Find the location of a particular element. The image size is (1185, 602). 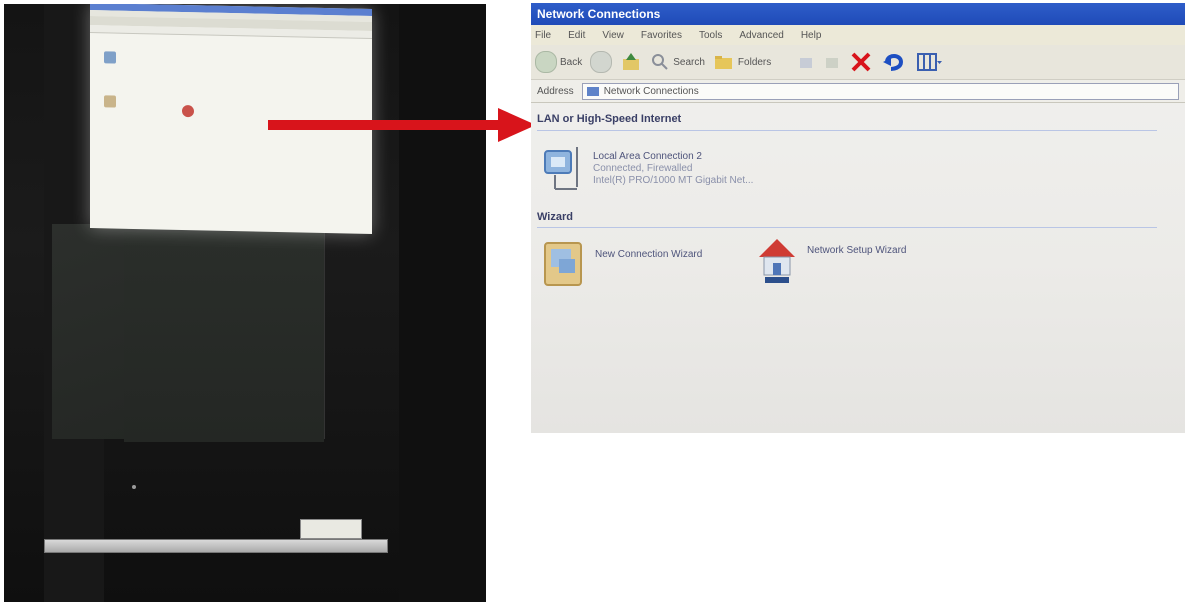

forward-arrow-icon is located at coordinates (601, 62).